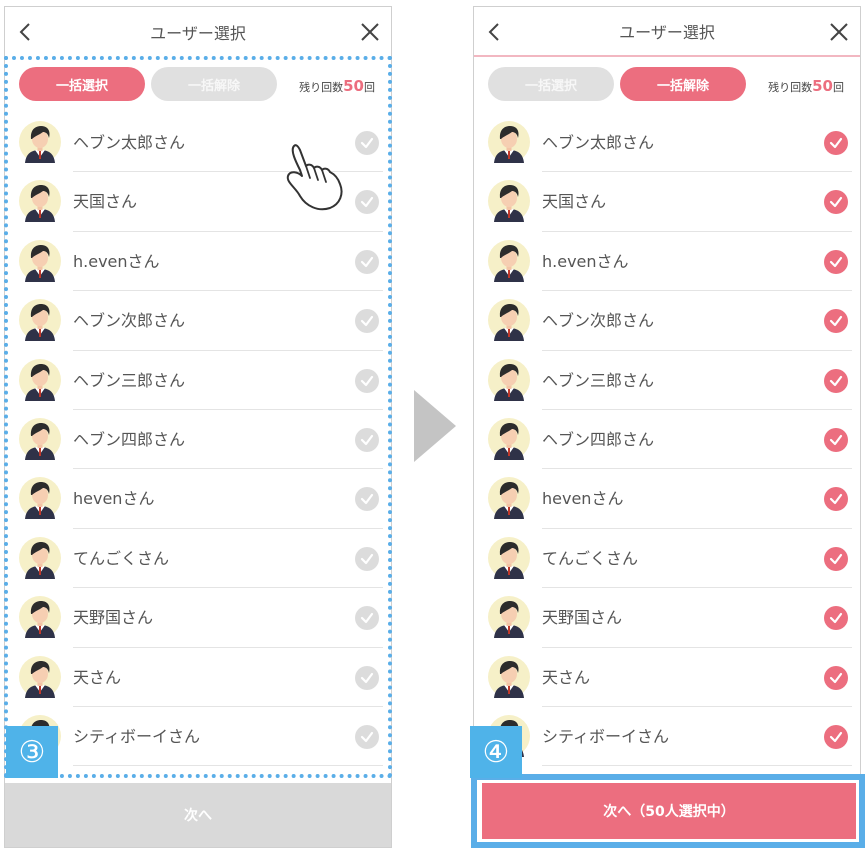 The width and height of the screenshot is (866, 852). Describe the element at coordinates (97, 677) in the screenshot. I see `user-name: 天さん` at that location.